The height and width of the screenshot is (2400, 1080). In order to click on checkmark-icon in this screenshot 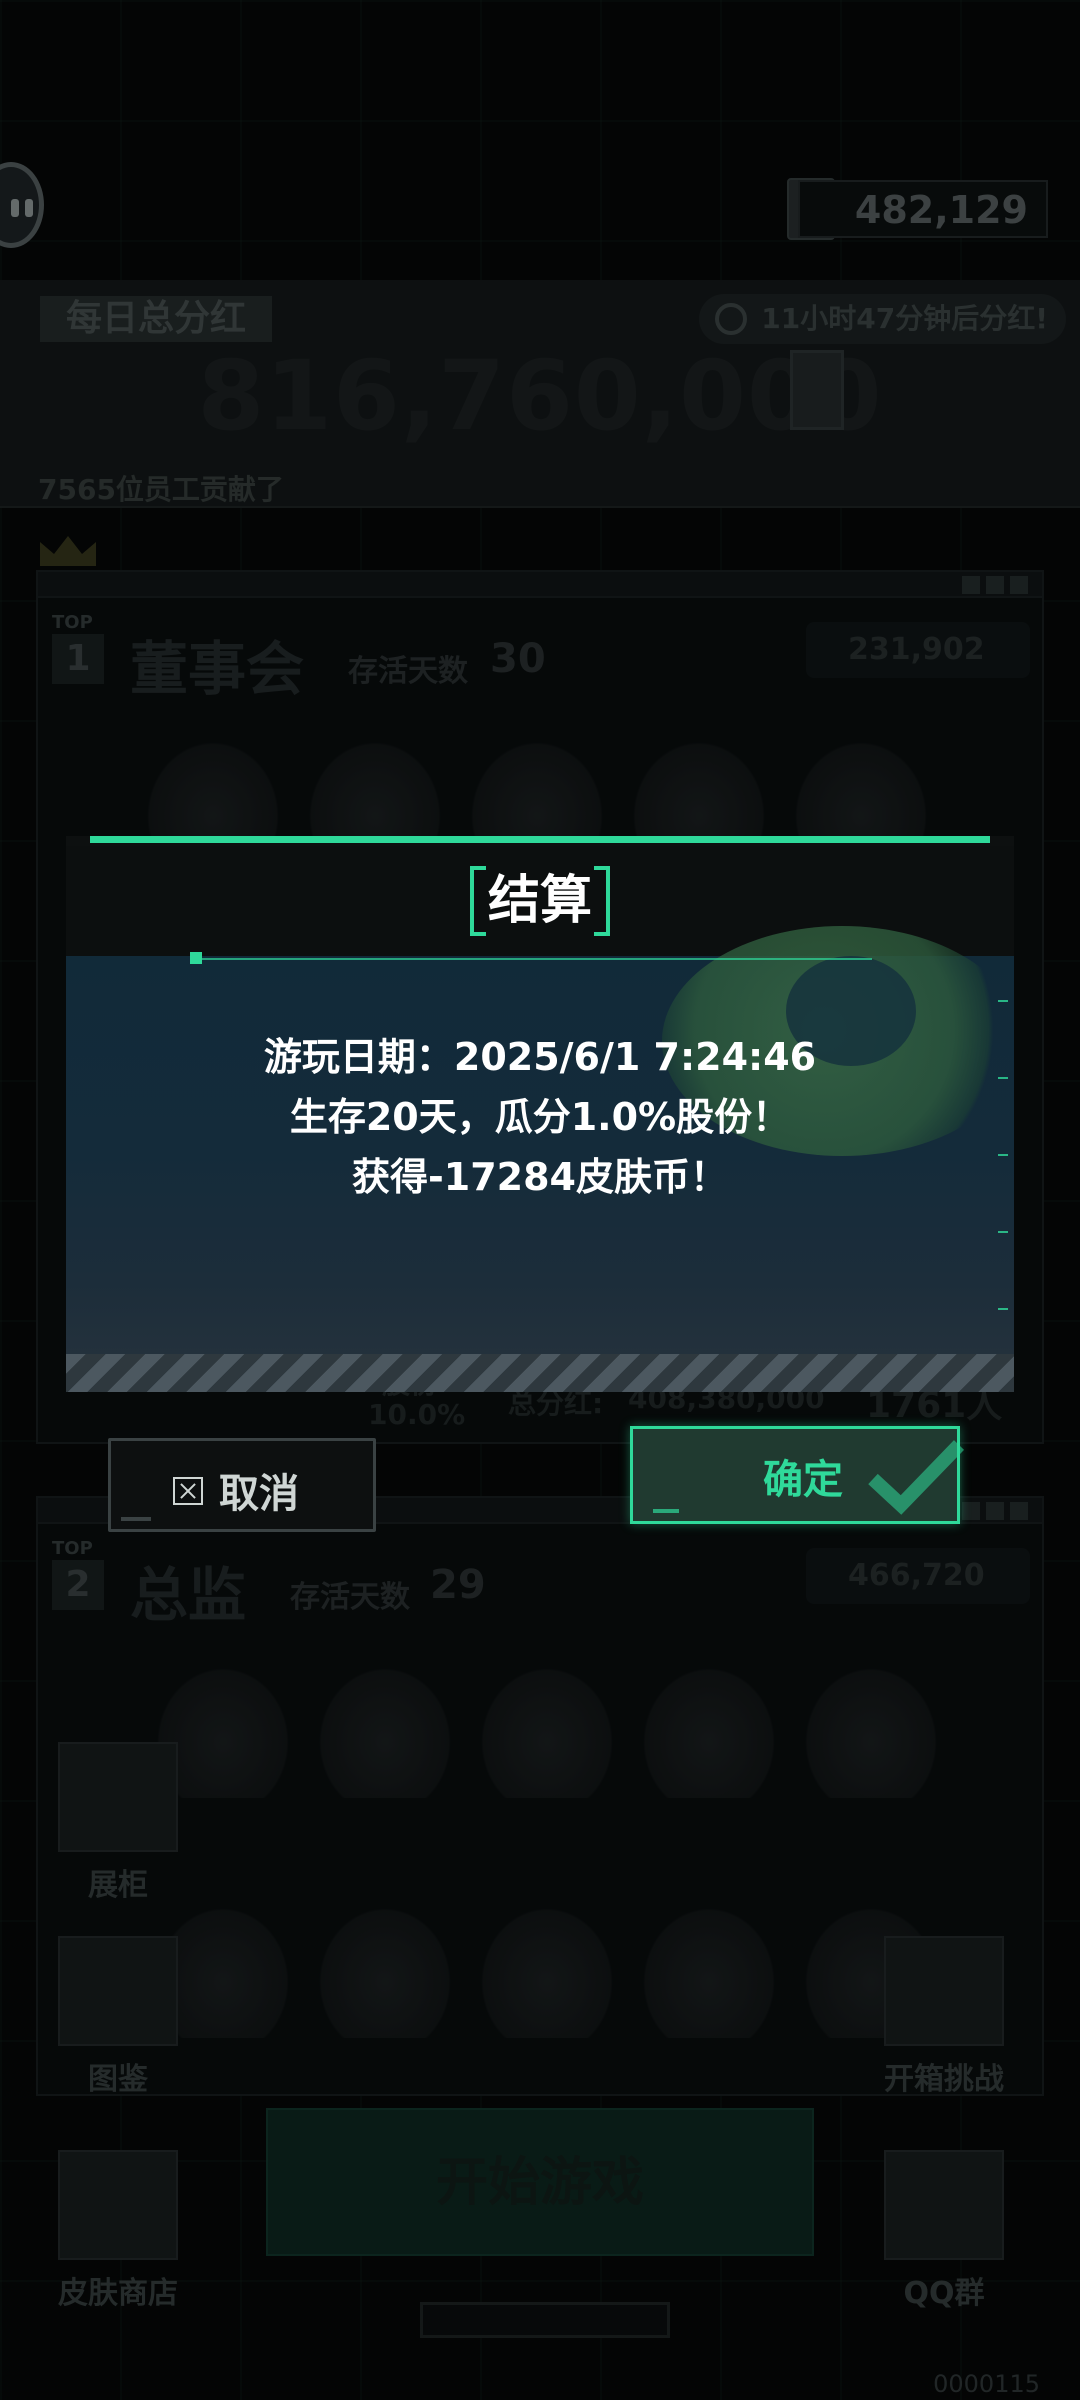, I will do `click(916, 1477)`.